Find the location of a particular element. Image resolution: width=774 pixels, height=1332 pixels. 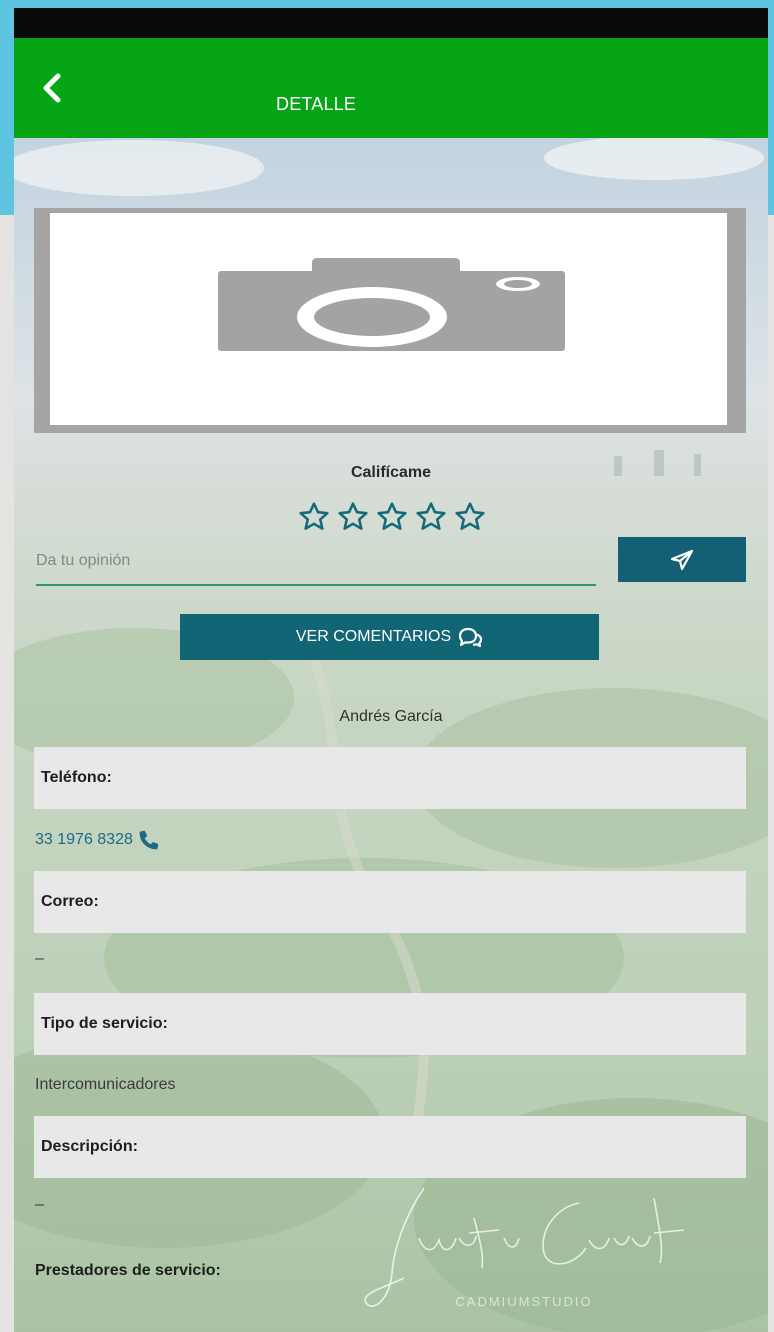

service-providers-label: Prestadores de servicio: is located at coordinates (128, 1270).